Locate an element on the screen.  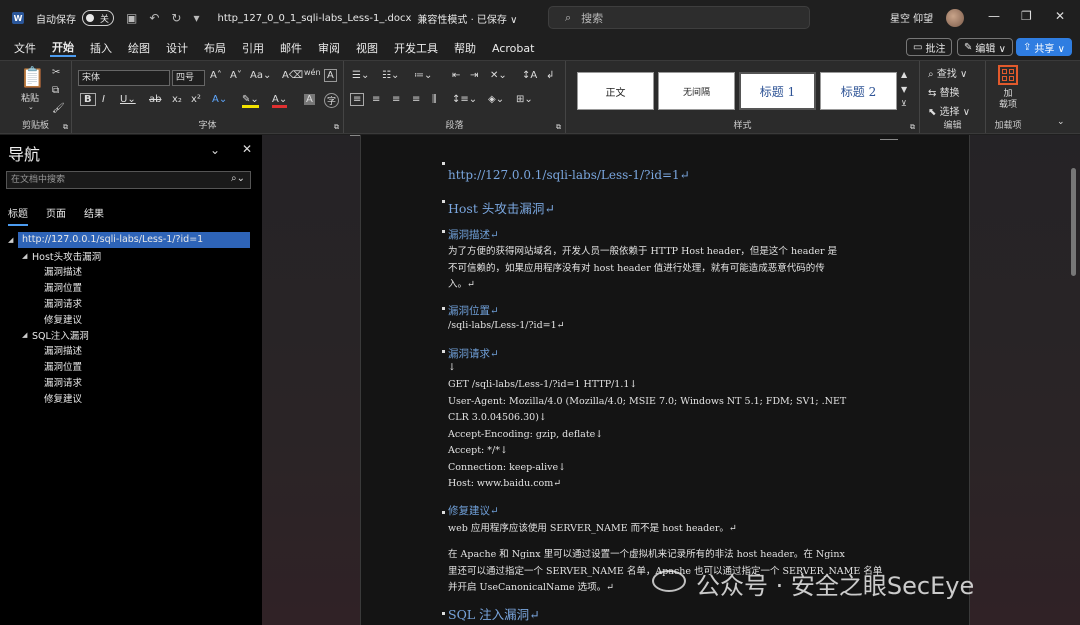
edit-mode-button: ✎ 编辑 ∨ is located at coordinates (985, 47).